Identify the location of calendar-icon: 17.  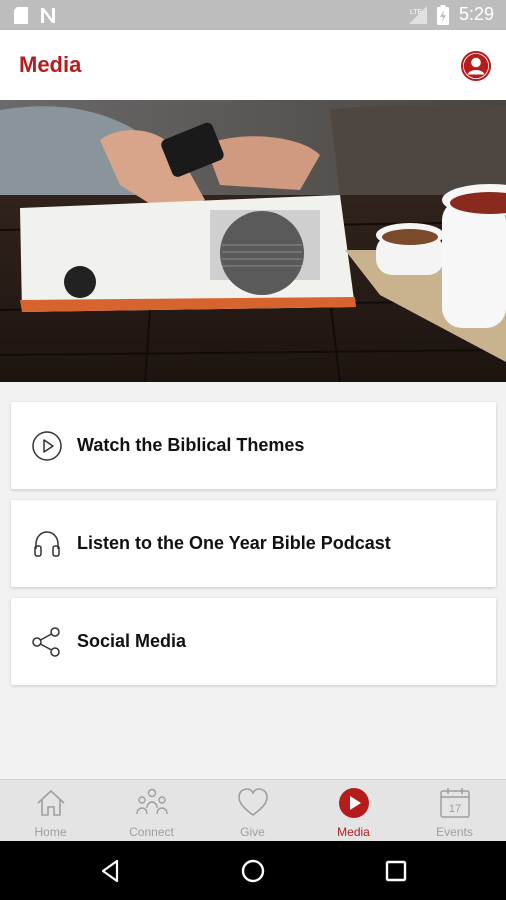
(455, 803).